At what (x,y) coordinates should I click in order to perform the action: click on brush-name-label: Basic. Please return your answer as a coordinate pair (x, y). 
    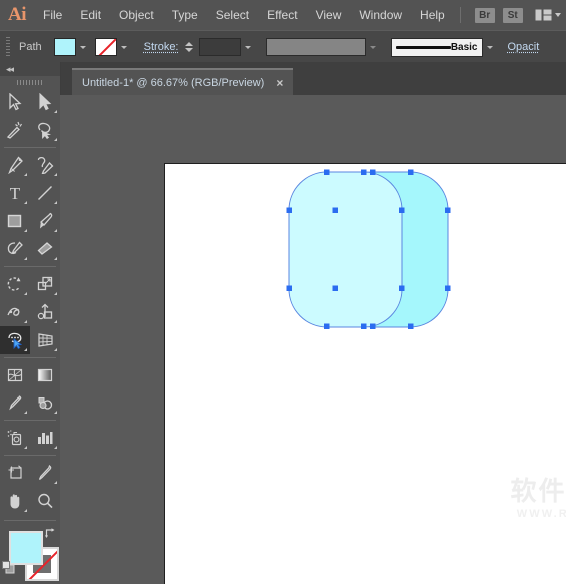
    Looking at the image, I should click on (464, 47).